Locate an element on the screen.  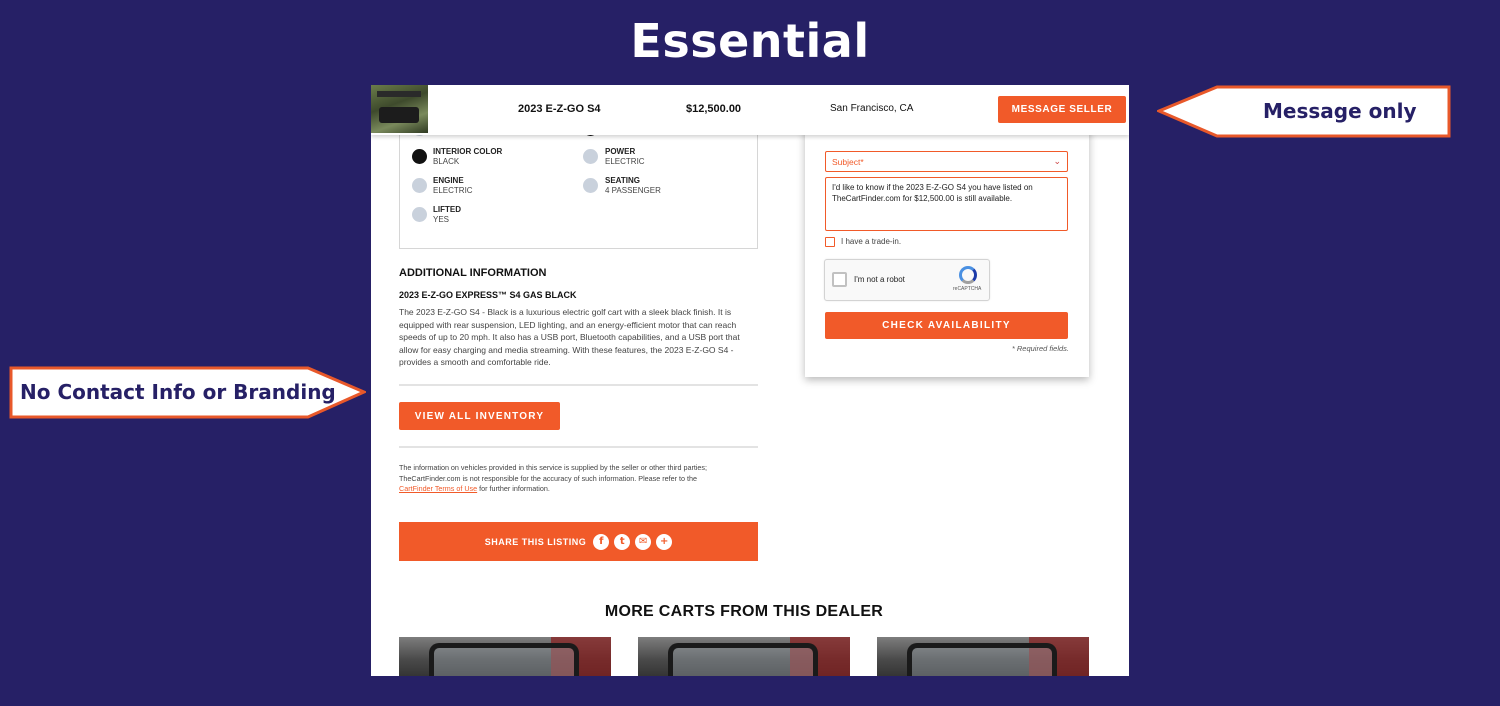
listing-thumbnail is located at coordinates (399, 109).